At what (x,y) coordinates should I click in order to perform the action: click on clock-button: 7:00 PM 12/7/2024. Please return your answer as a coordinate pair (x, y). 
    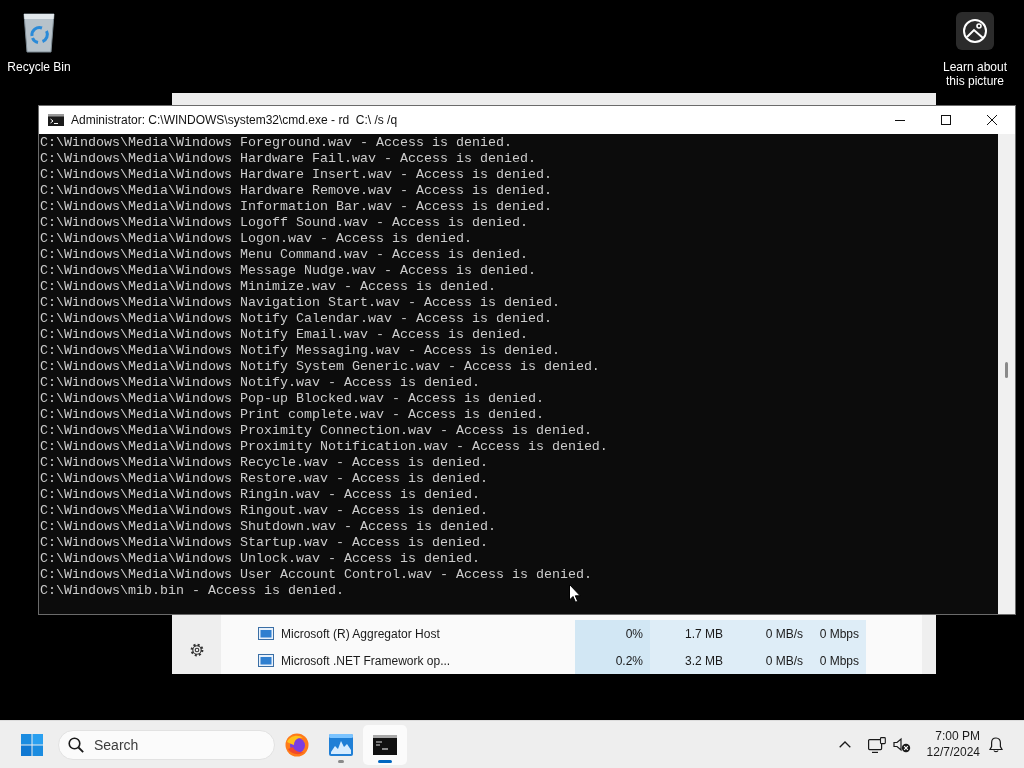
    Looking at the image, I should click on (952, 744).